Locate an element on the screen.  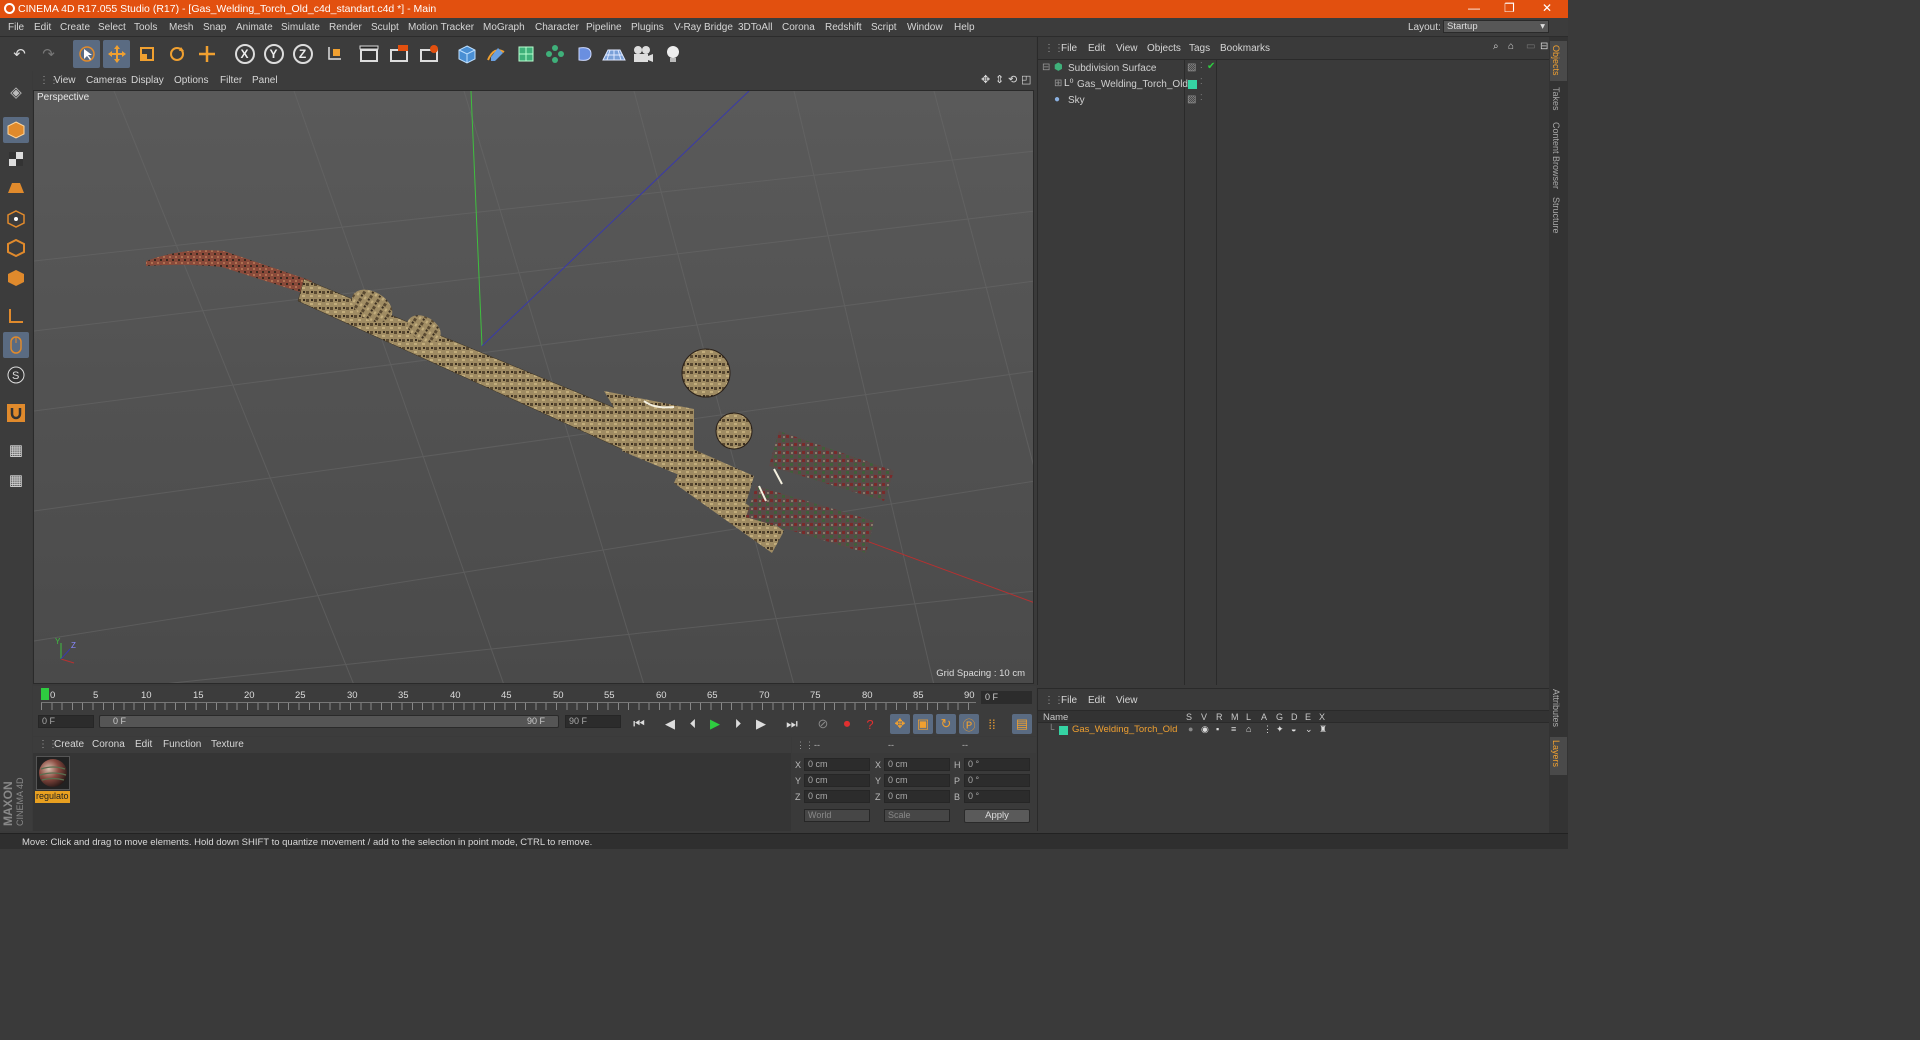
layer-col-generators: G is located at coordinates (1279, 717).